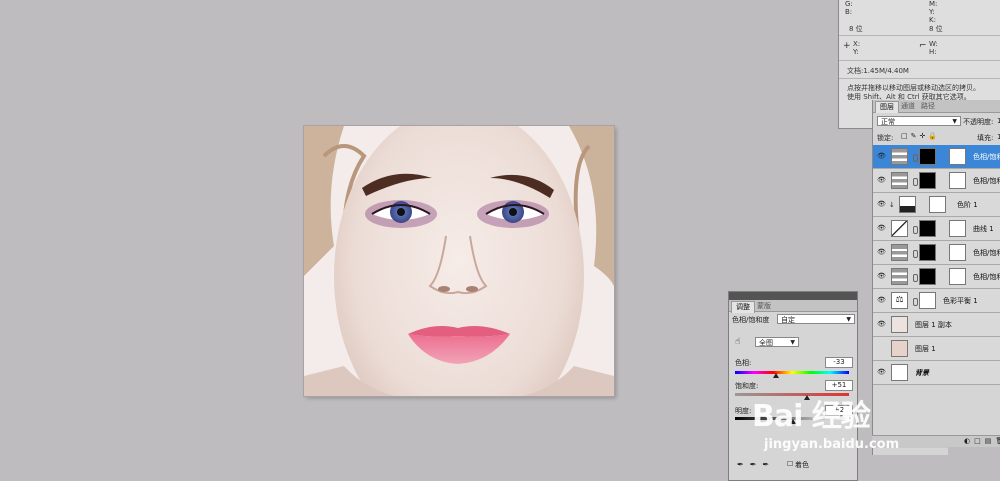 This screenshot has height=481, width=1000. I want to click on layers-panel-tabs: 图层 通道 路径, so click(936, 106).